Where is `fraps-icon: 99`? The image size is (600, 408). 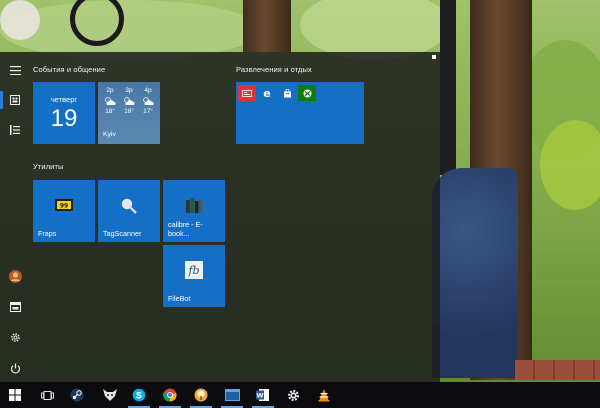 fraps-icon: 99 is located at coordinates (64, 207).